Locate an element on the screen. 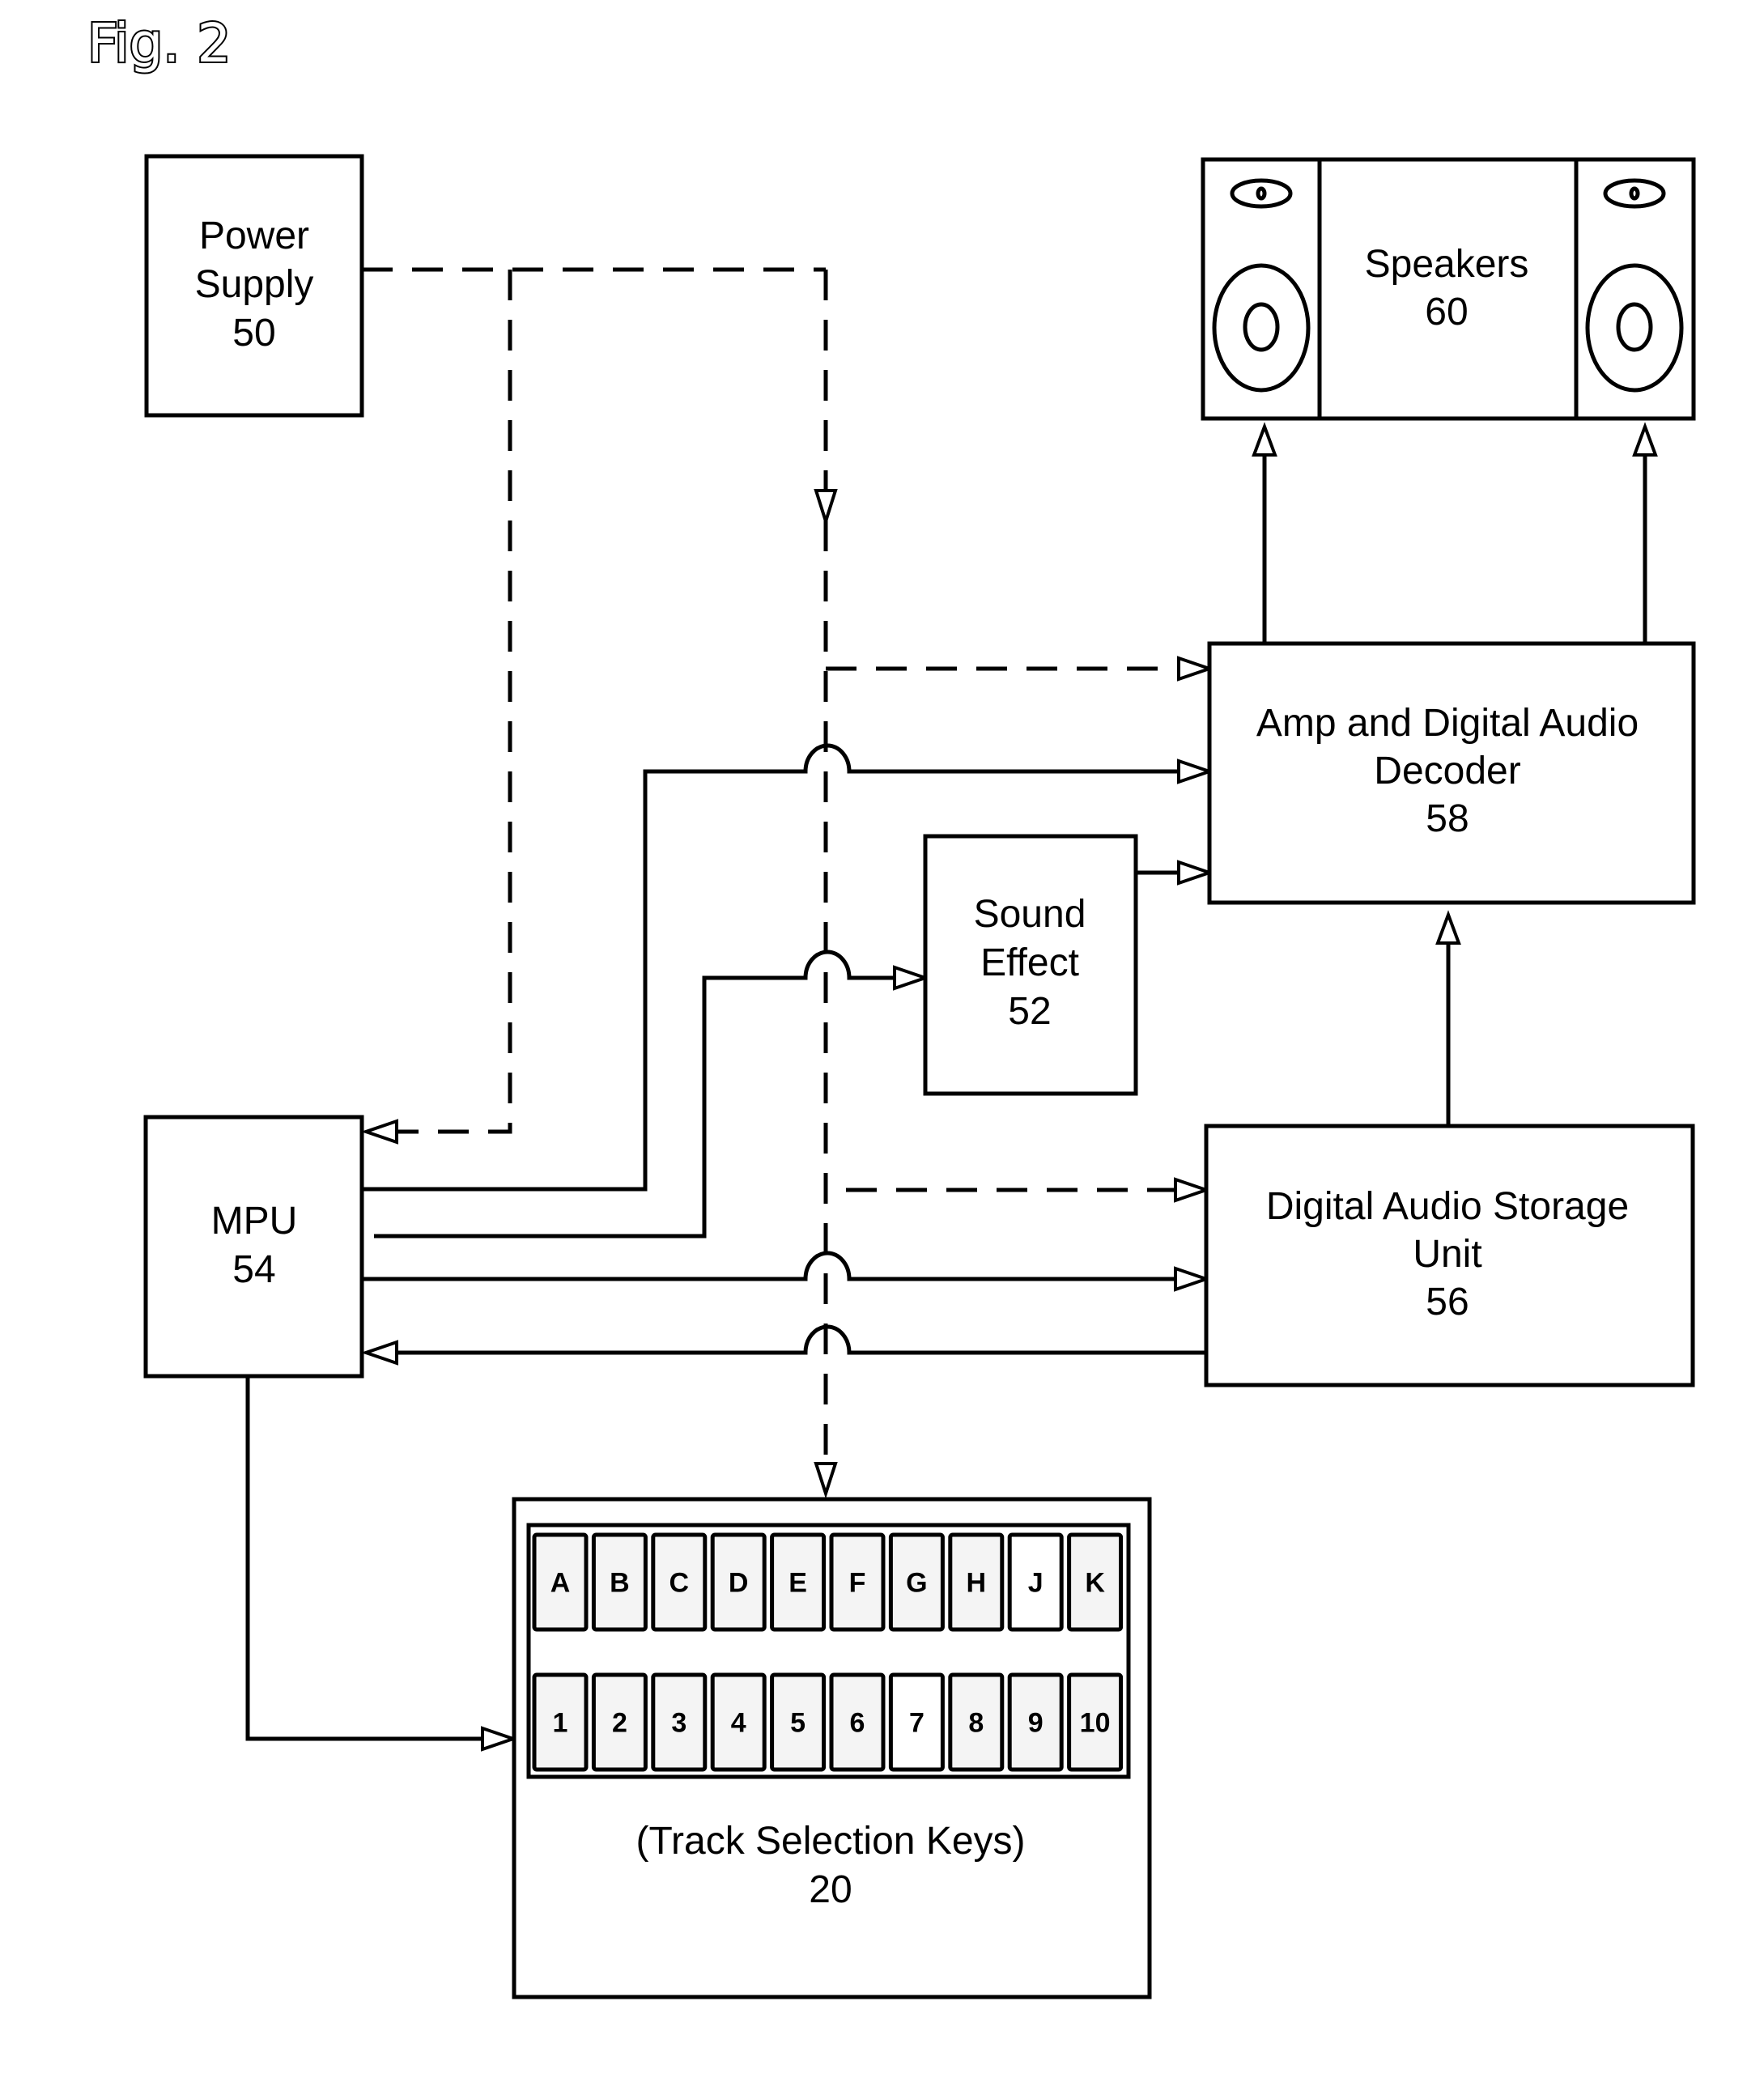  speakers-block: Speakers 60 is located at coordinates (1448, 289).